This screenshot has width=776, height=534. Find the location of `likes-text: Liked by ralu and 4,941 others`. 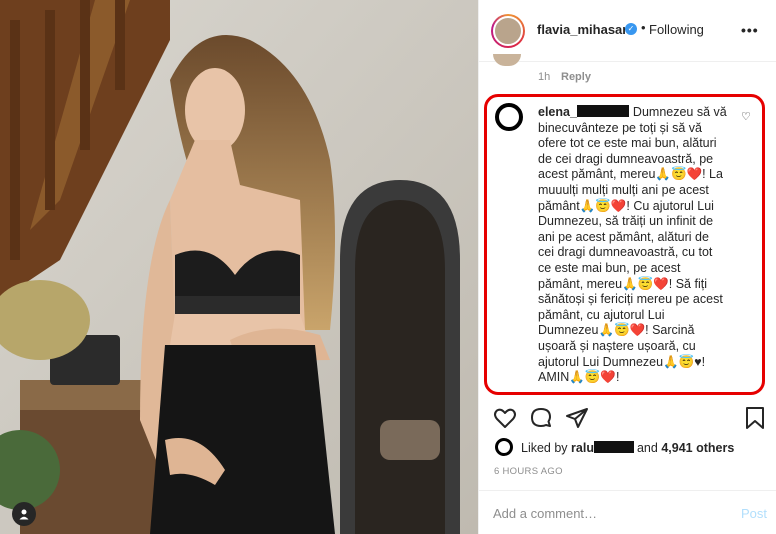

likes-text: Liked by ralu and 4,941 others is located at coordinates (627, 448).